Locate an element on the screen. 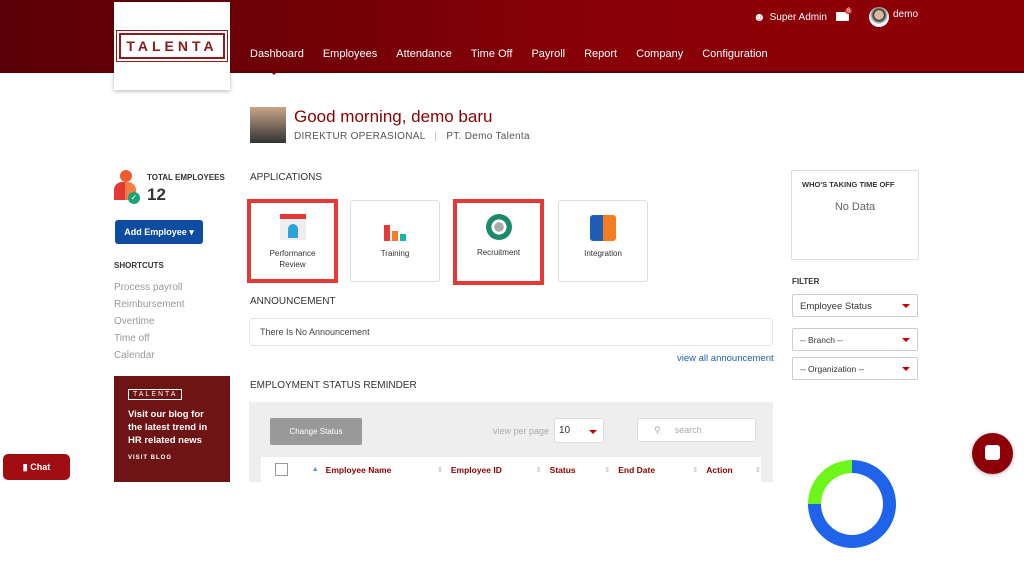 This screenshot has height=566, width=1024. nav-time-off: Time Off is located at coordinates (492, 54).